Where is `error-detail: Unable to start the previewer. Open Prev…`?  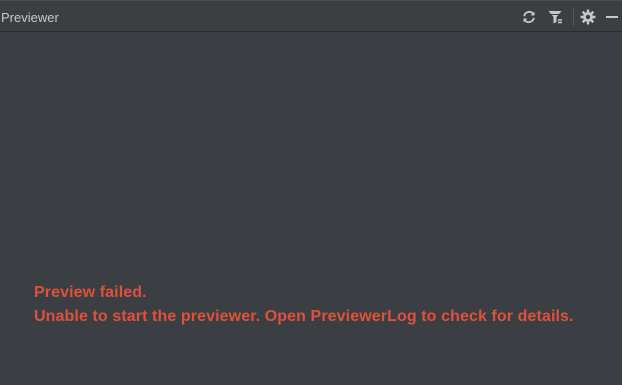
error-detail: Unable to start the previewer. Open Prev… is located at coordinates (304, 316).